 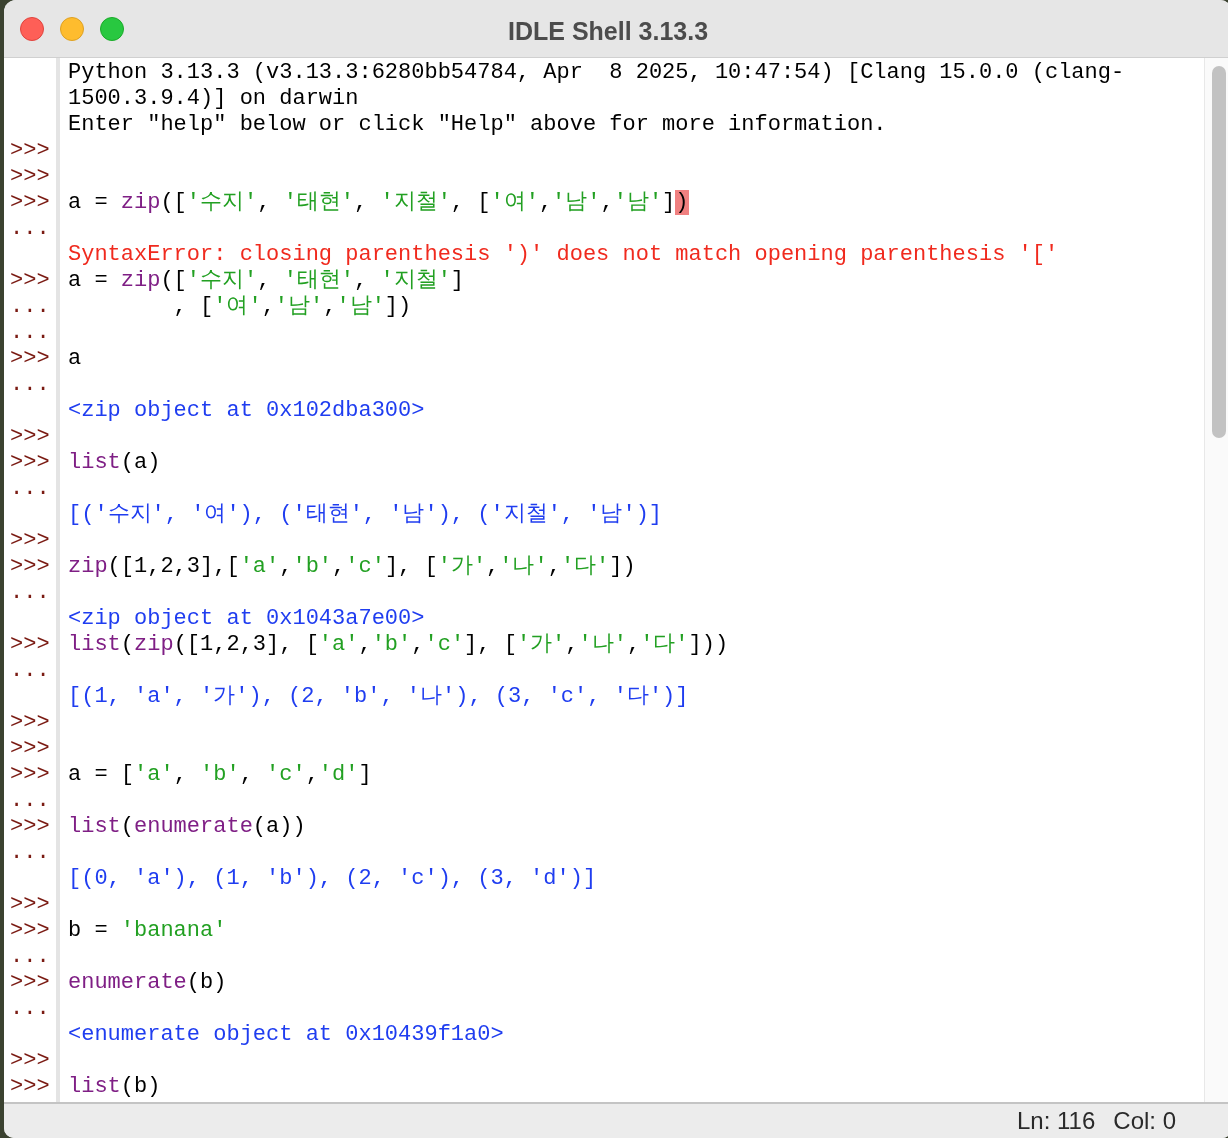 What do you see at coordinates (75, 358) in the screenshot?
I see `code-line: a` at bounding box center [75, 358].